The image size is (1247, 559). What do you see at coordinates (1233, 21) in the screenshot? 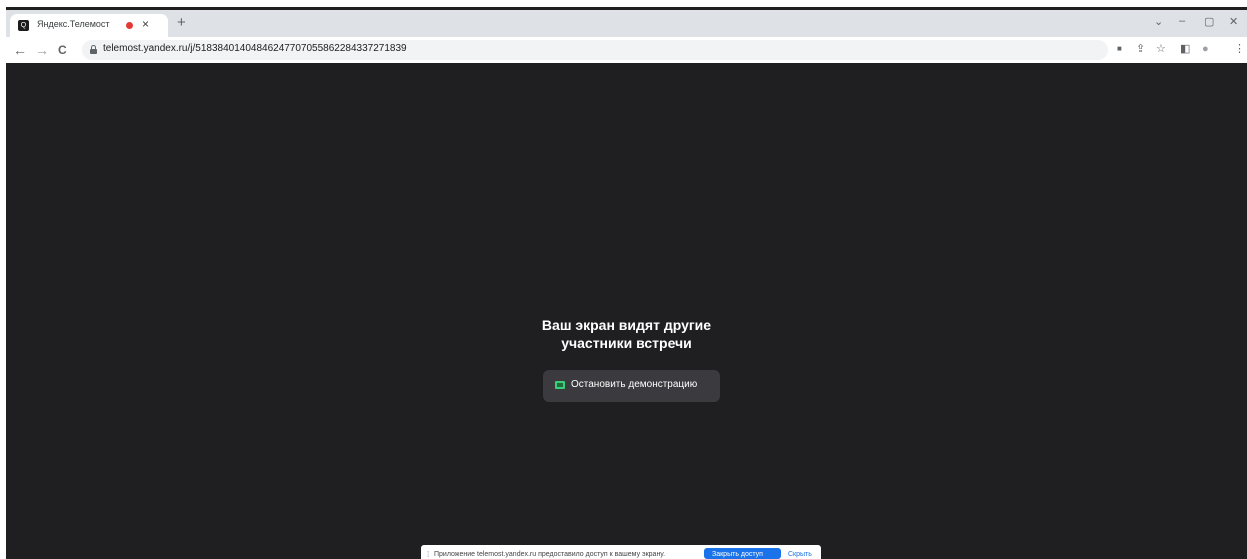
I see `close-window-button: ✕` at bounding box center [1233, 21].